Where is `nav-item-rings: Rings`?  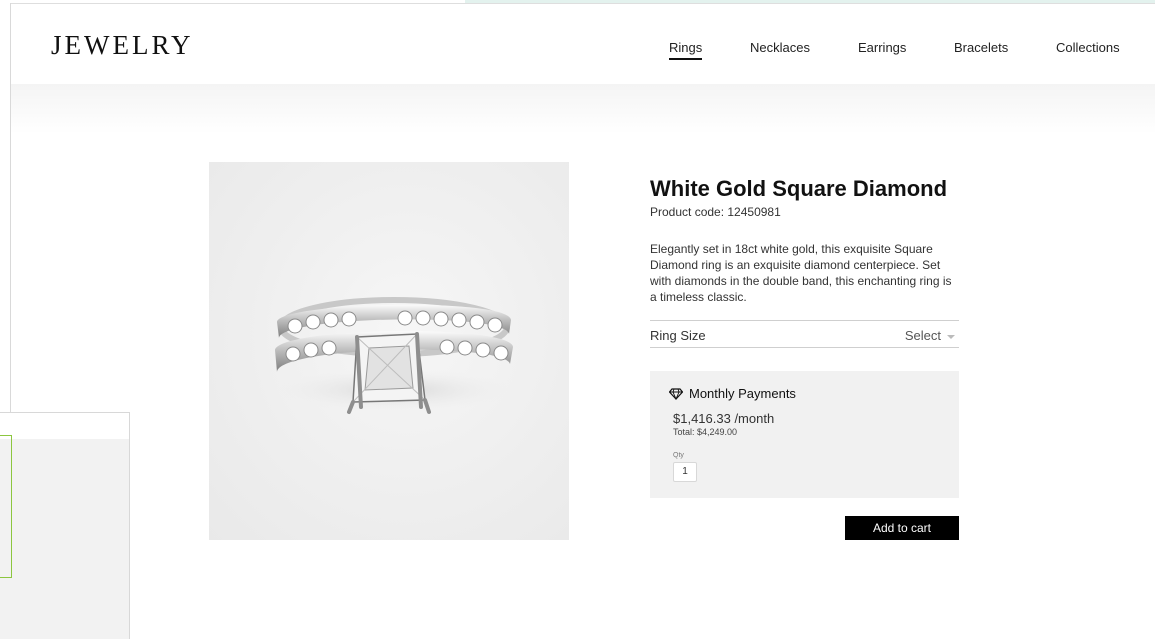
nav-item-rings: Rings is located at coordinates (686, 50).